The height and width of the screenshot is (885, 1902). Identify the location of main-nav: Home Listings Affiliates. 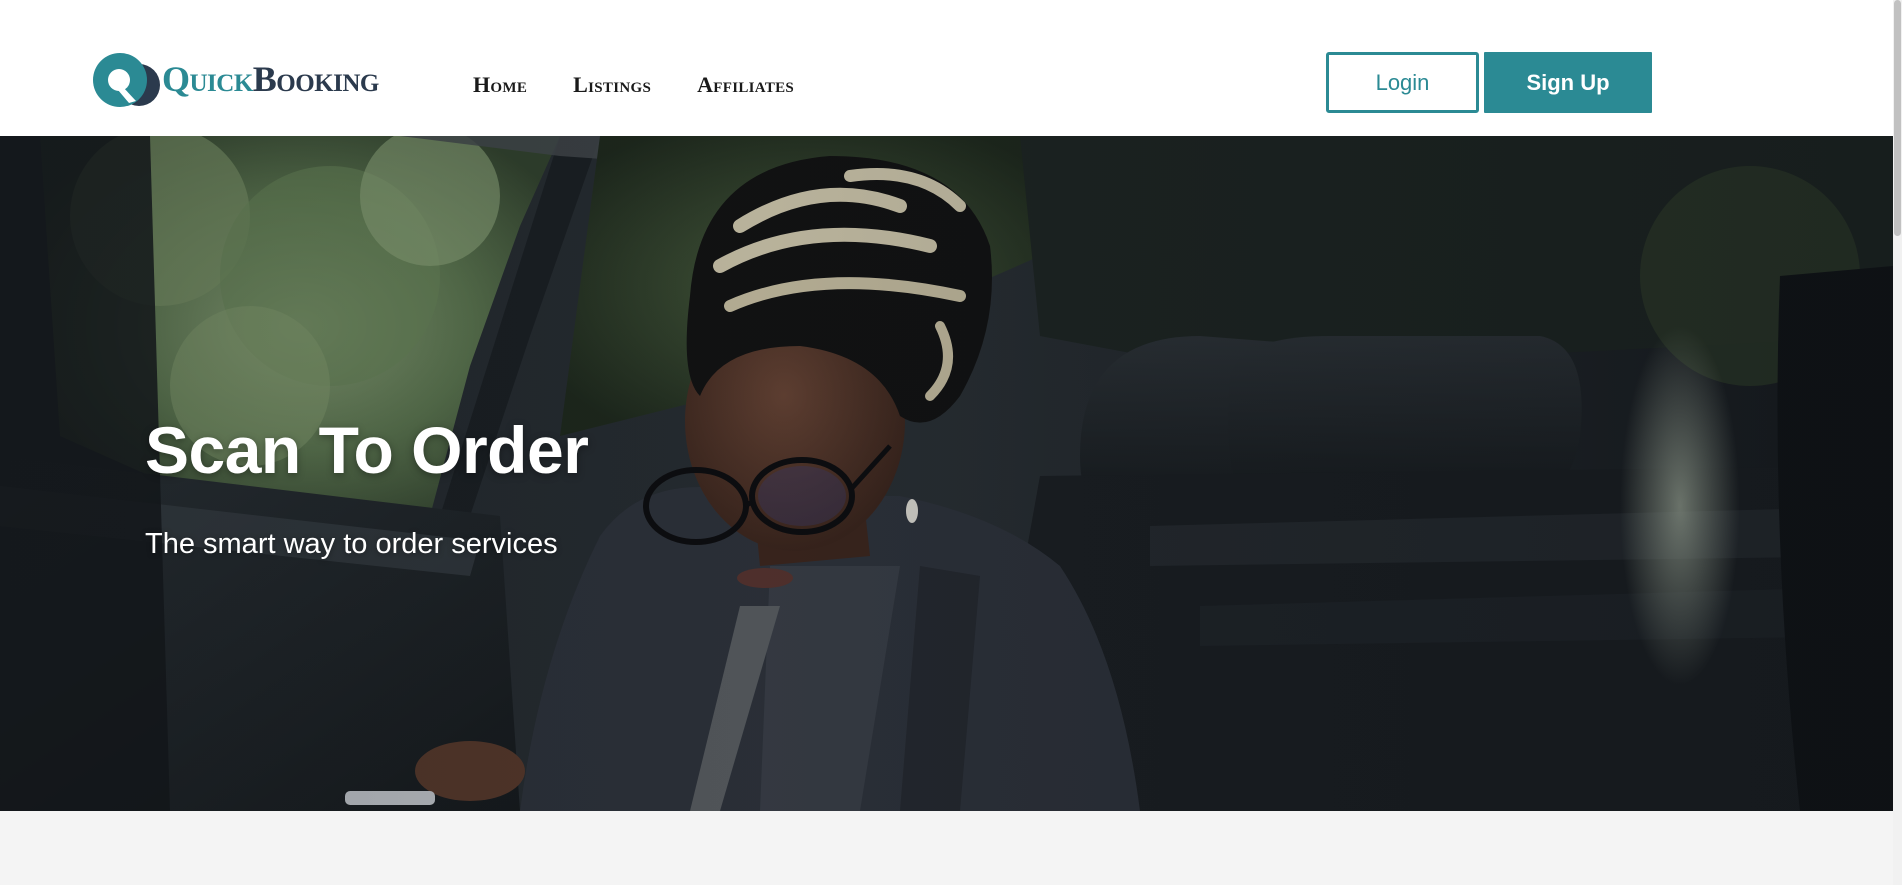
(633, 85).